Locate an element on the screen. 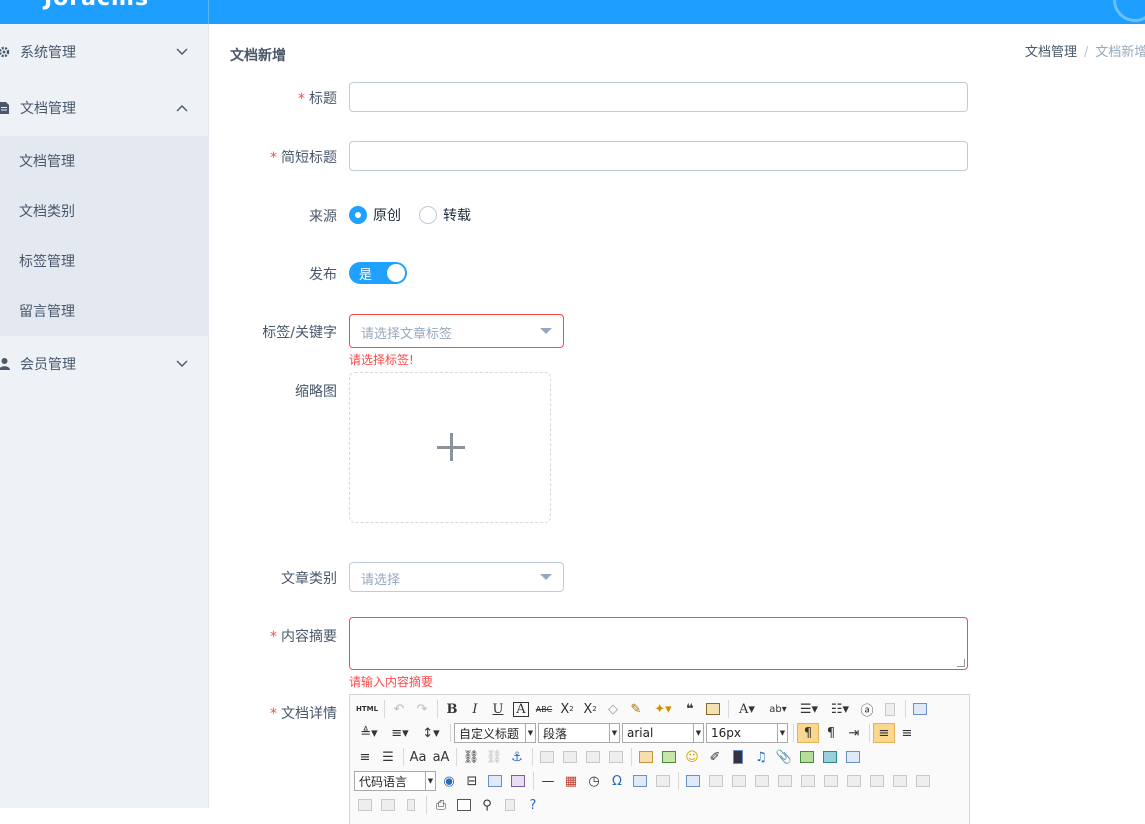  map-icon is located at coordinates (807, 757).